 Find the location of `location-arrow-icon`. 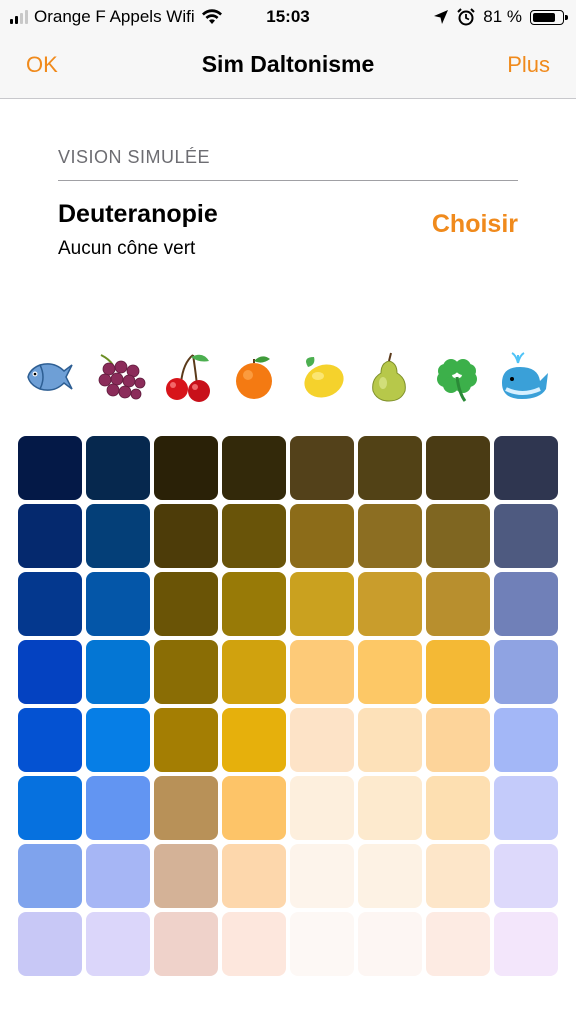

location-arrow-icon is located at coordinates (441, 17).